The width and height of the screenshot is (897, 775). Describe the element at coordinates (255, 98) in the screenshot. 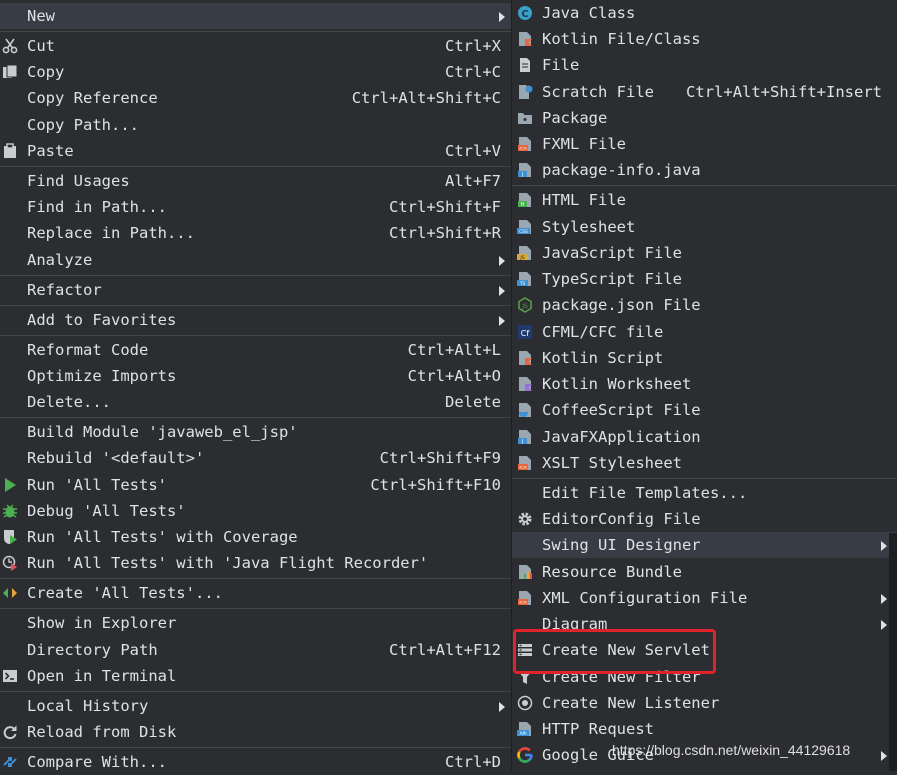

I see `menu-item-copy-reference: Copy Reference Ctrl+Alt+Shift+C` at that location.